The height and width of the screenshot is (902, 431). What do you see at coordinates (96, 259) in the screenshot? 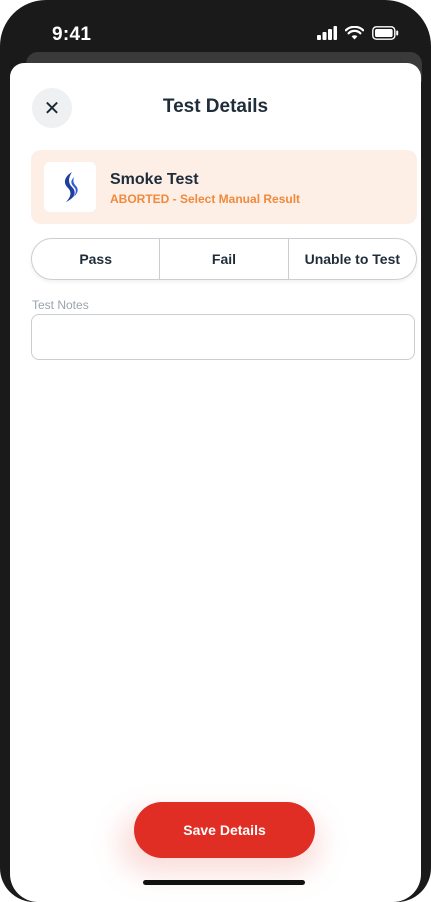
I see `pass-option: Pass` at bounding box center [96, 259].